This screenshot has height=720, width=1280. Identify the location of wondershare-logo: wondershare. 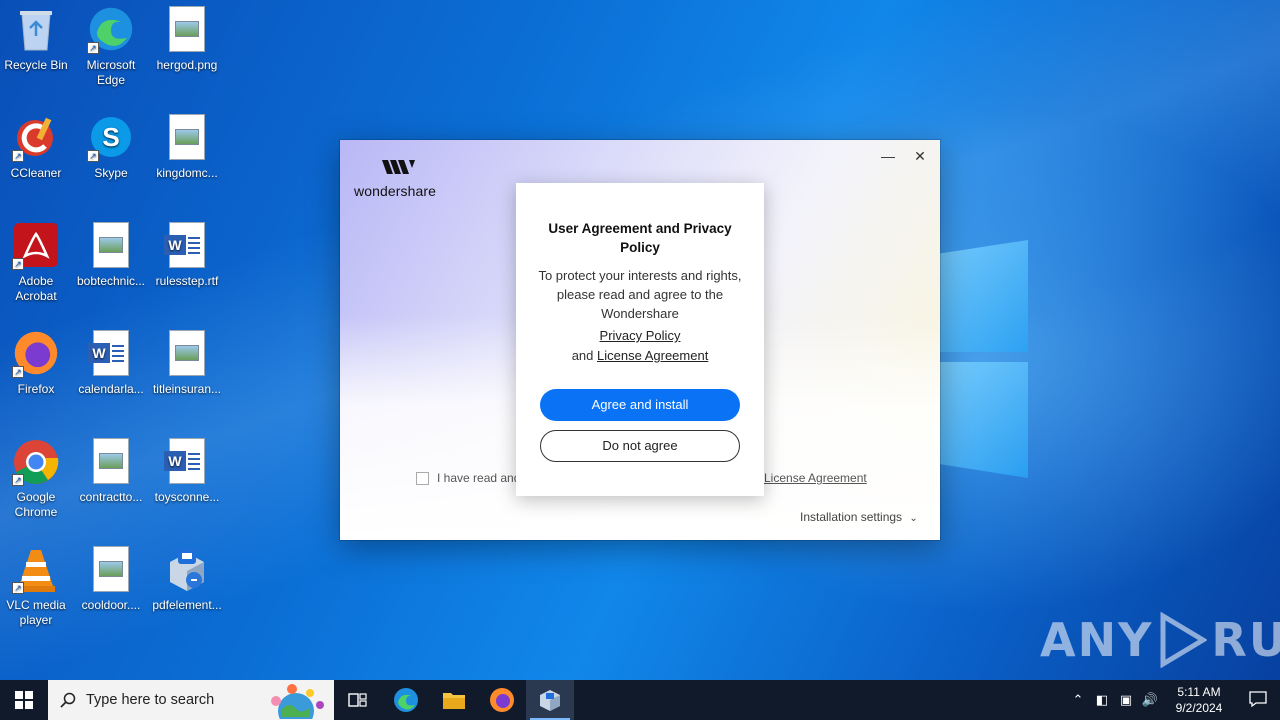
(404, 178).